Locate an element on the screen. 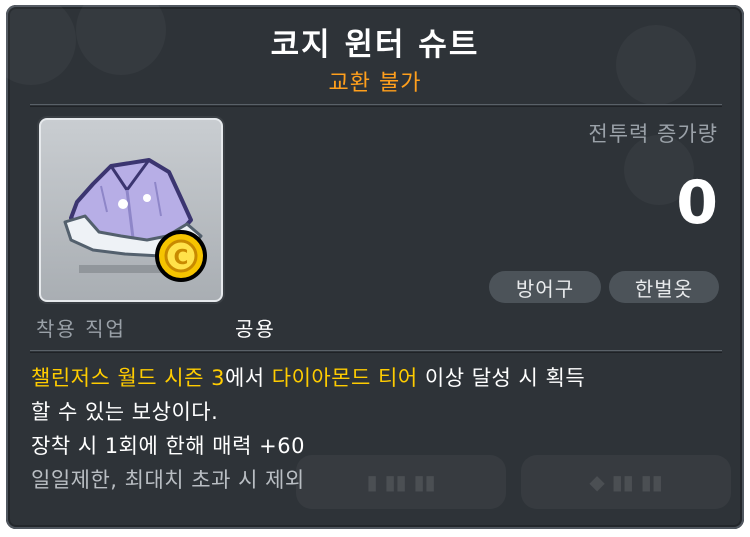 Image resolution: width=750 pixels, height=537 pixels. job-label: 착용 직업 is located at coordinates (81, 329).